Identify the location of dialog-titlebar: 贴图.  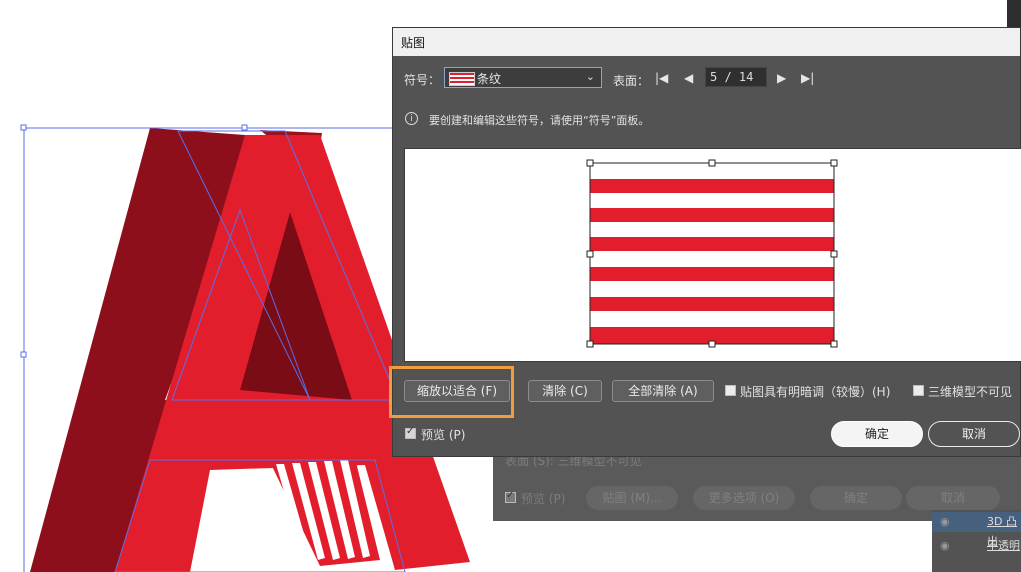
(706, 42).